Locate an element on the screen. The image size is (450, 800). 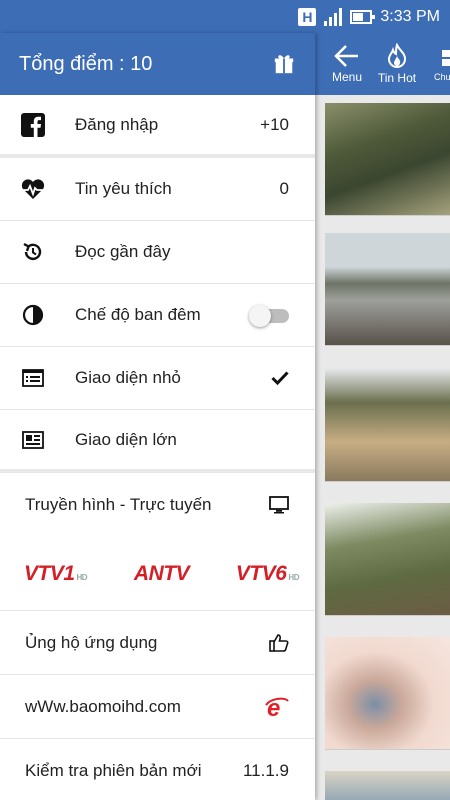
monitor-icon is located at coordinates (279, 505).